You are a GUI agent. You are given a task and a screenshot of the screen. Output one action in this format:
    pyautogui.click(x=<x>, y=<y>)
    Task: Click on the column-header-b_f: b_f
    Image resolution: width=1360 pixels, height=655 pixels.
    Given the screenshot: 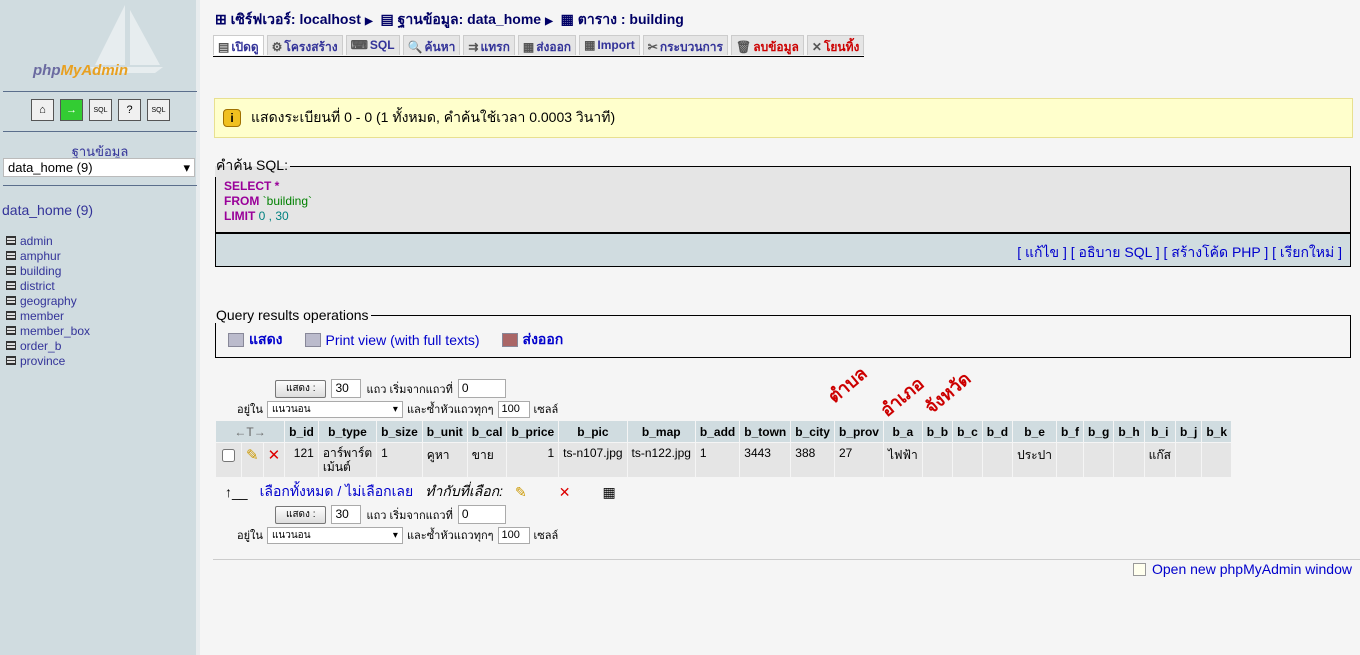 What is the action you would take?
    pyautogui.click(x=1069, y=431)
    